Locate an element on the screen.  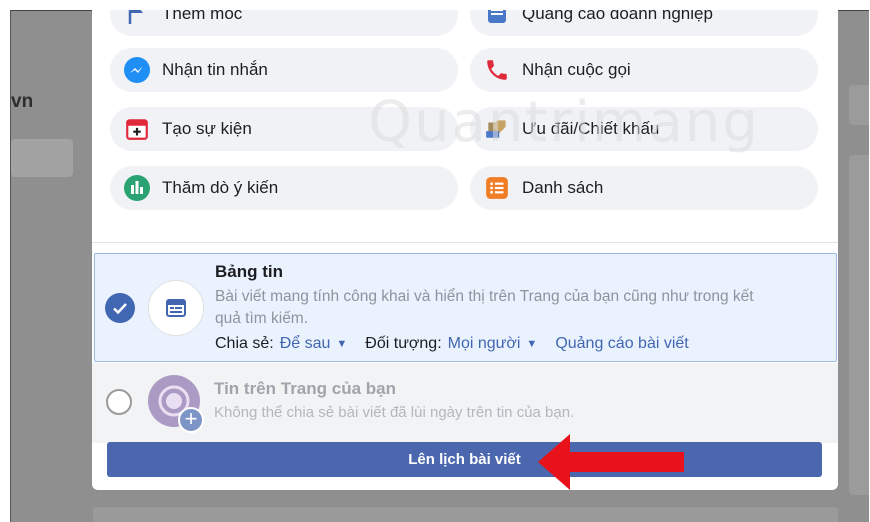
plus-icon: + is located at coordinates (191, 420).